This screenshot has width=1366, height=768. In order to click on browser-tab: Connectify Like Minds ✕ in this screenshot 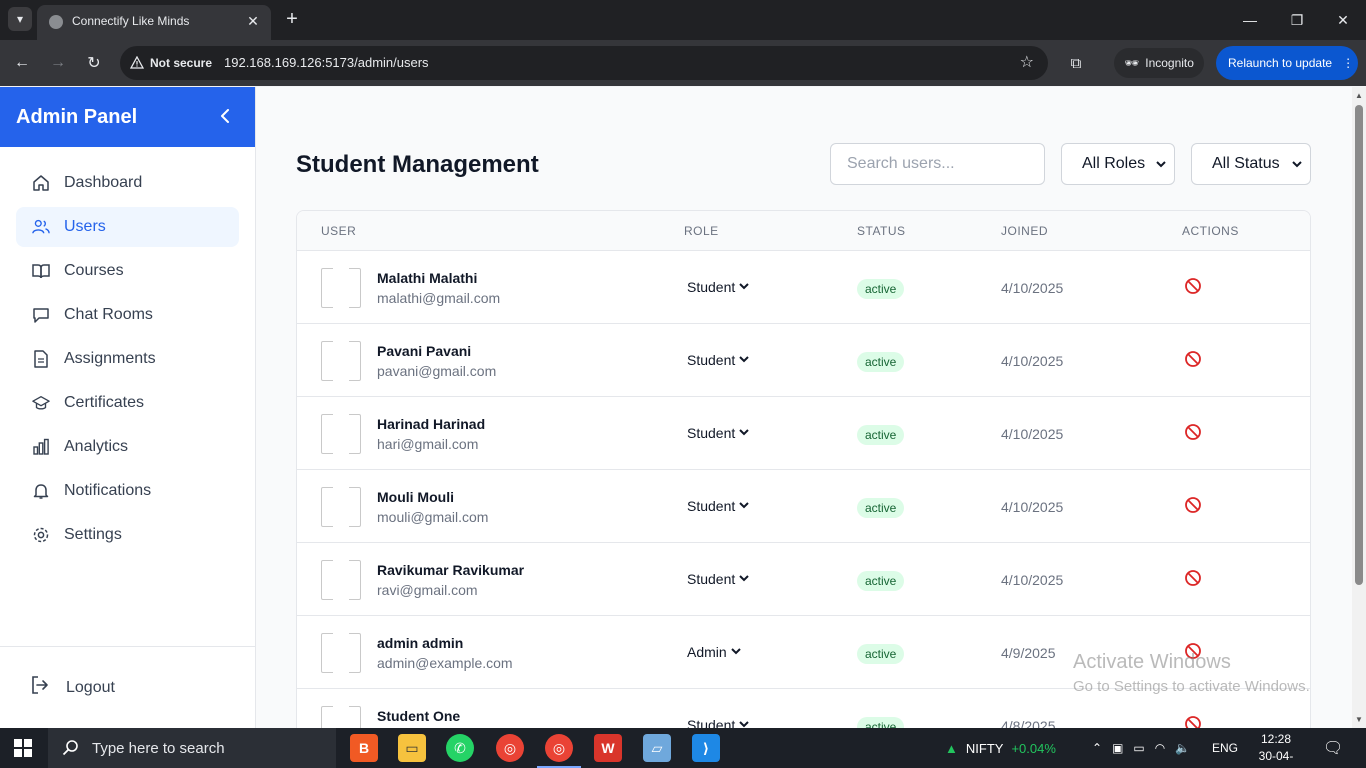, I will do `click(154, 22)`.